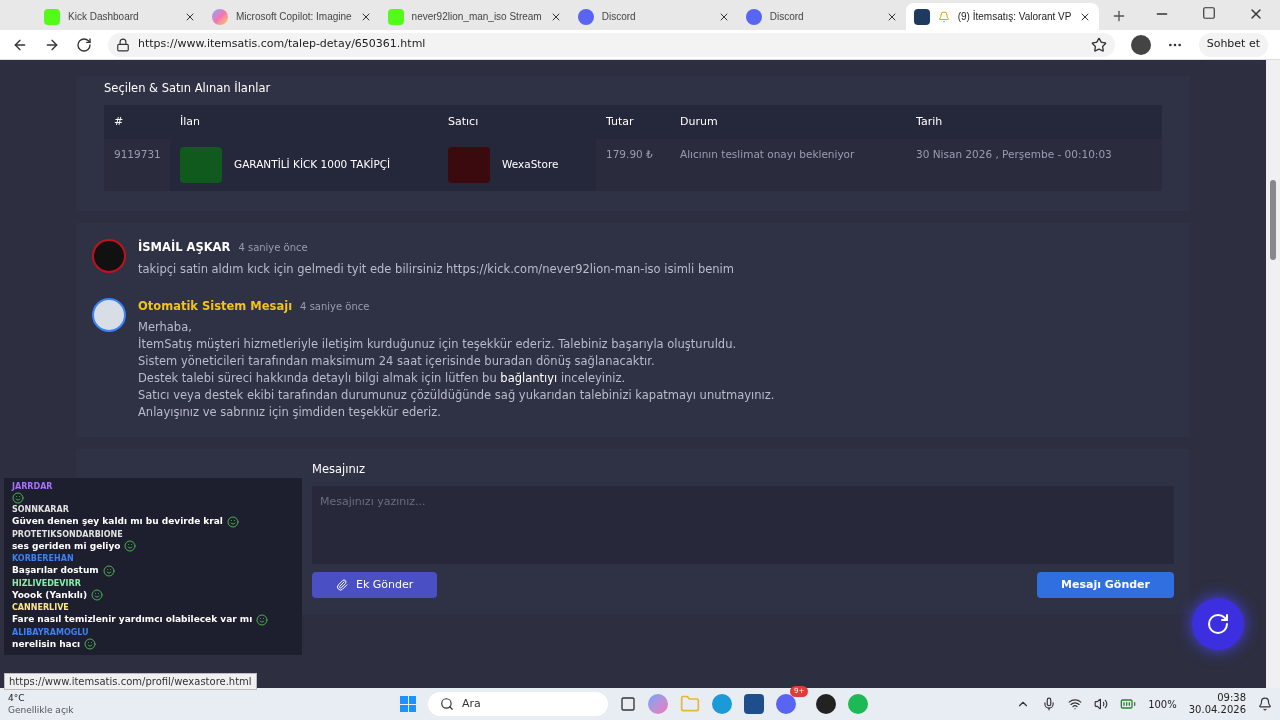 Image resolution: width=1280 pixels, height=720 pixels. I want to click on bell-icon, so click(943, 16).